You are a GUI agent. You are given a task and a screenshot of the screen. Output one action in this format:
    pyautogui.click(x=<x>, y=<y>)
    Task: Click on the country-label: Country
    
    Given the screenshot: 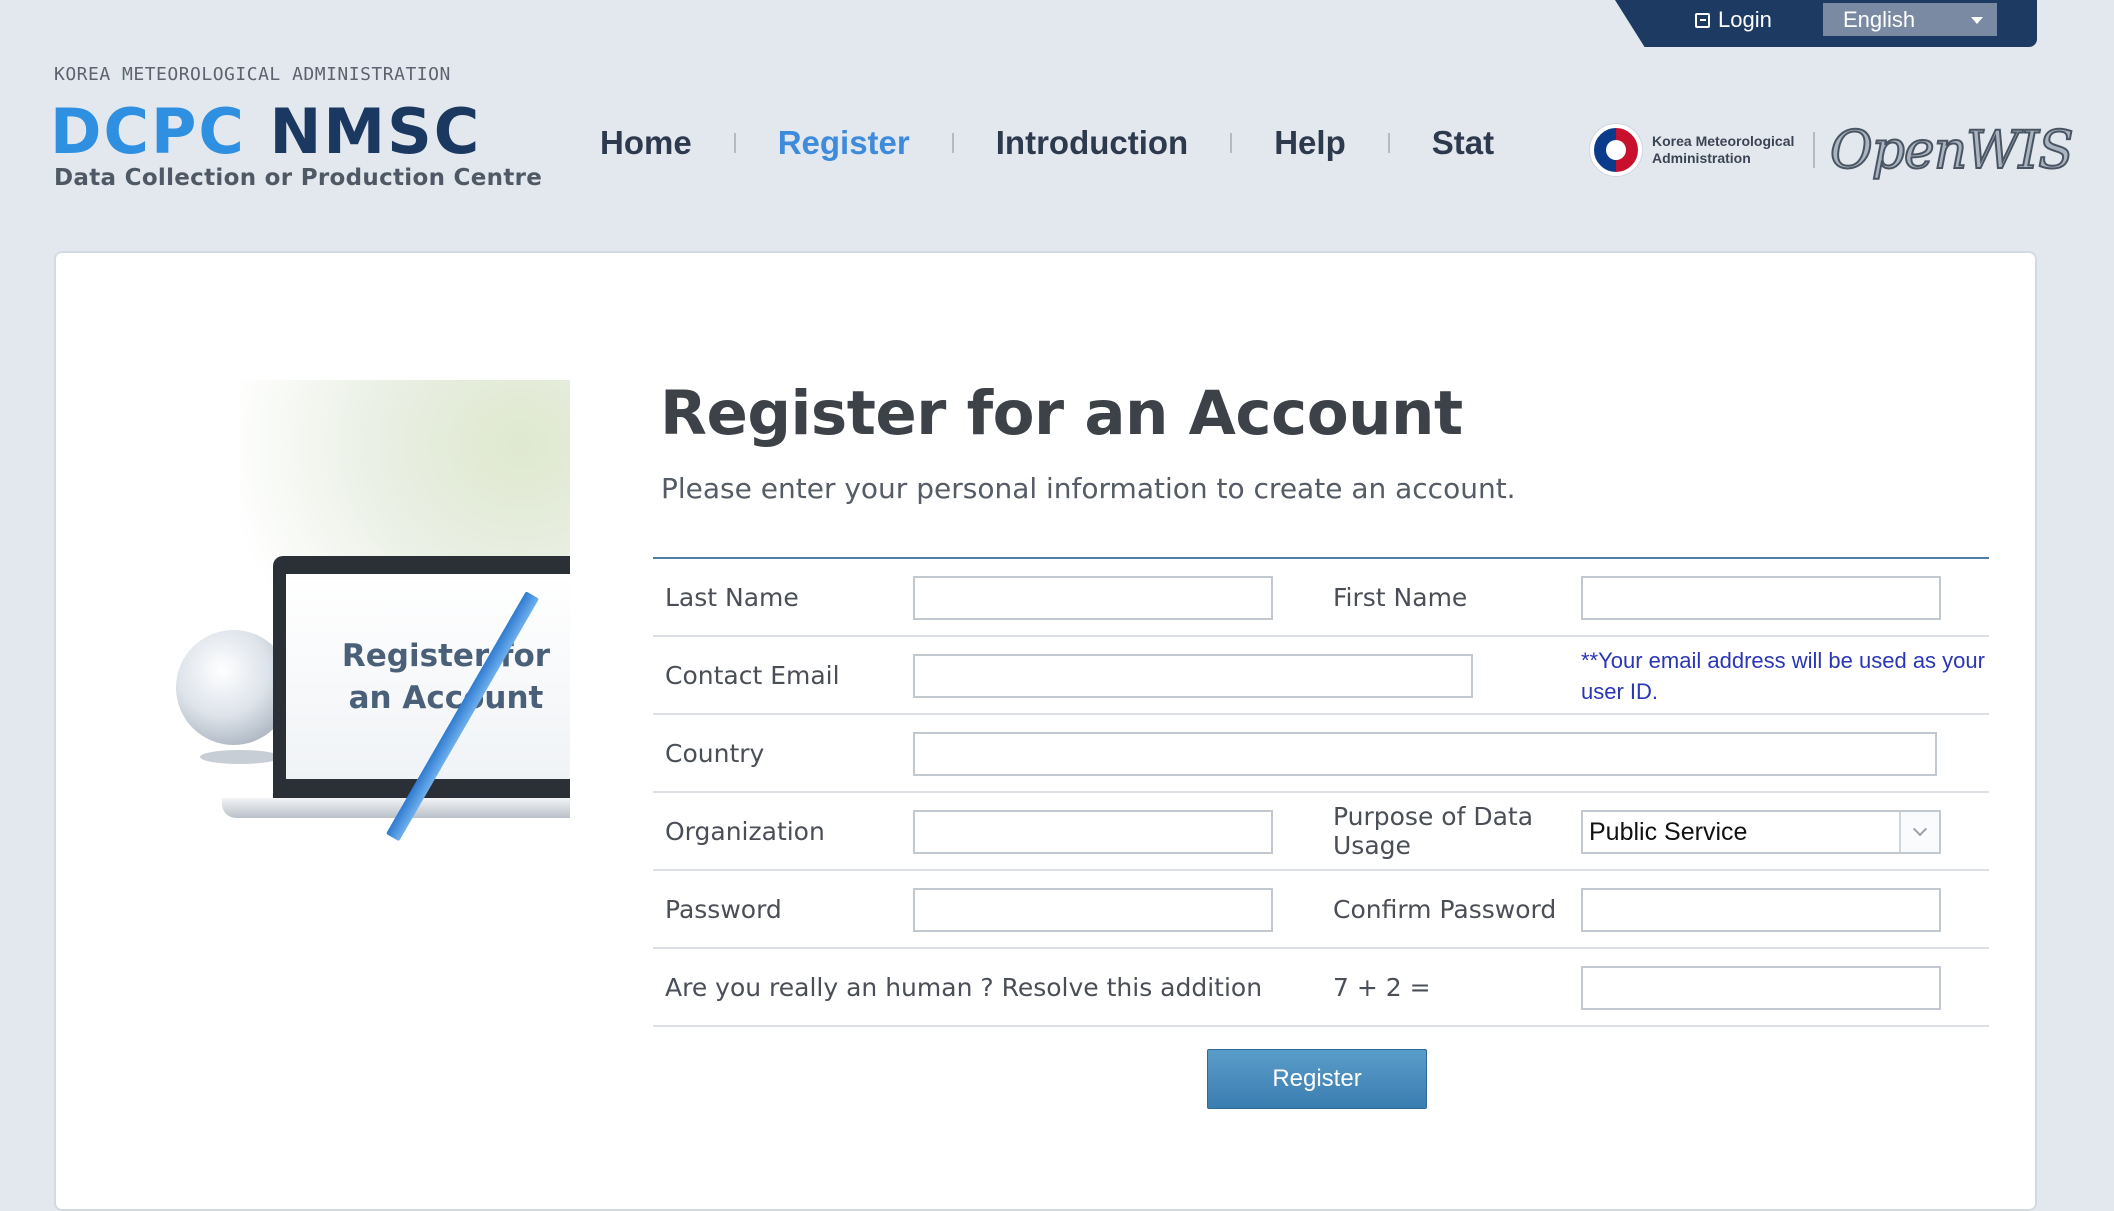 What is the action you would take?
    pyautogui.click(x=715, y=753)
    